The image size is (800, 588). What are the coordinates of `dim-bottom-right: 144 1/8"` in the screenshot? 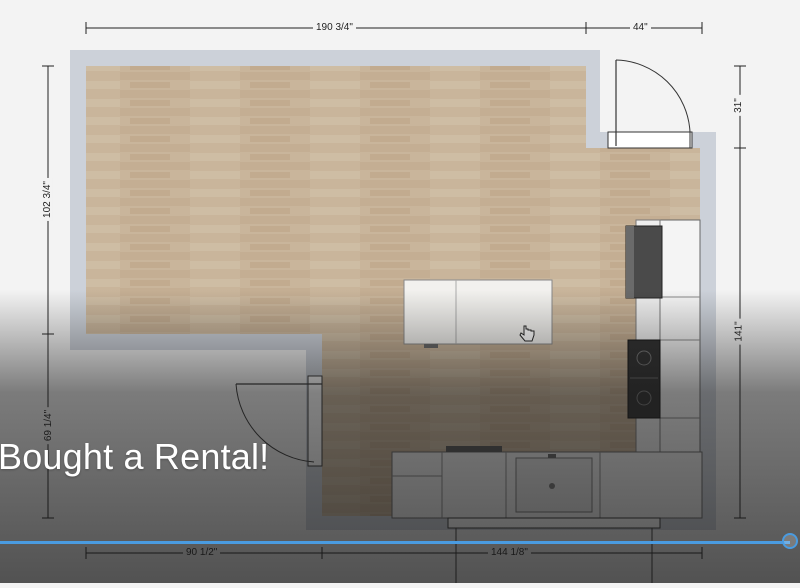 It's located at (509, 552).